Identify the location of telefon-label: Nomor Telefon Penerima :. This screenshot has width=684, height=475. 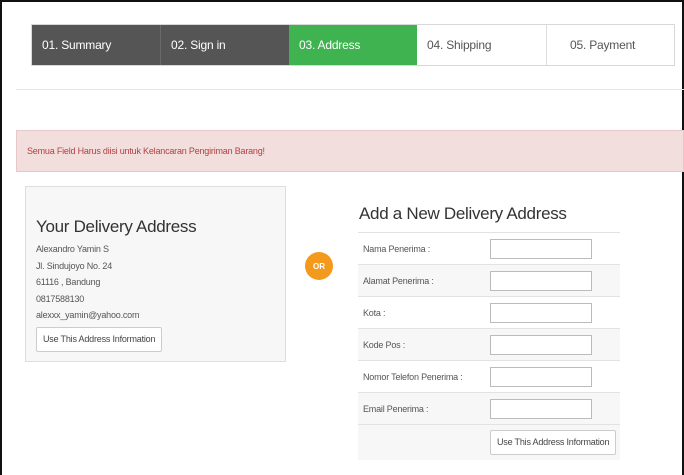
(413, 376).